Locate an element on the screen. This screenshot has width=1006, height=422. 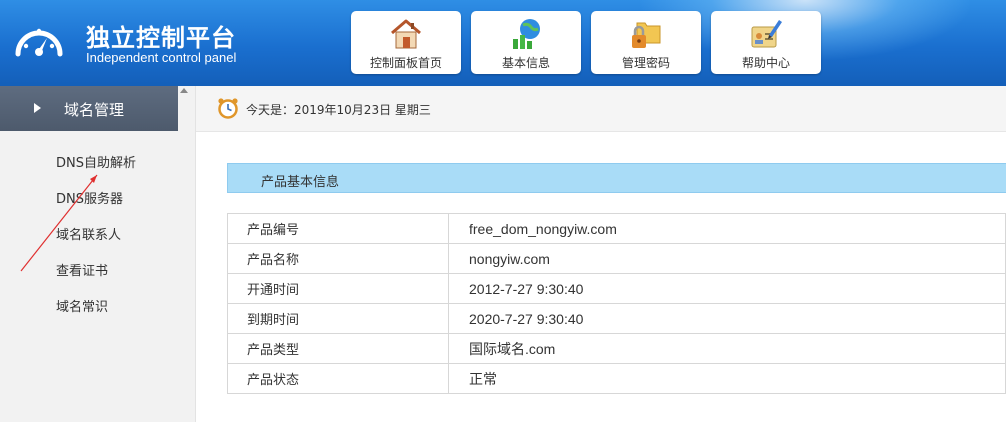
sidebar-item-dns-self-resolve: DNS自助解析 is located at coordinates (96, 161).